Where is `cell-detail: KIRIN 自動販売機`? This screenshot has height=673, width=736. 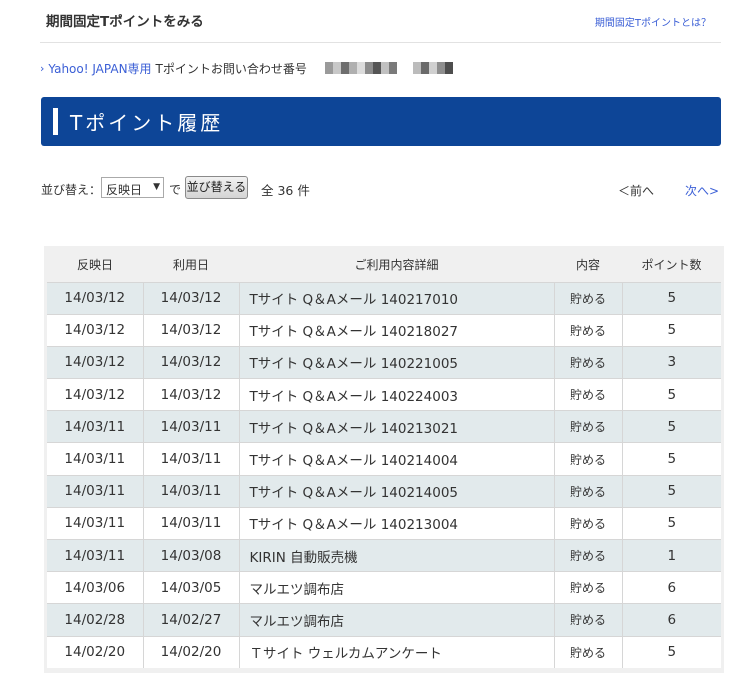
cell-detail: KIRIN 自動販売機 is located at coordinates (397, 555).